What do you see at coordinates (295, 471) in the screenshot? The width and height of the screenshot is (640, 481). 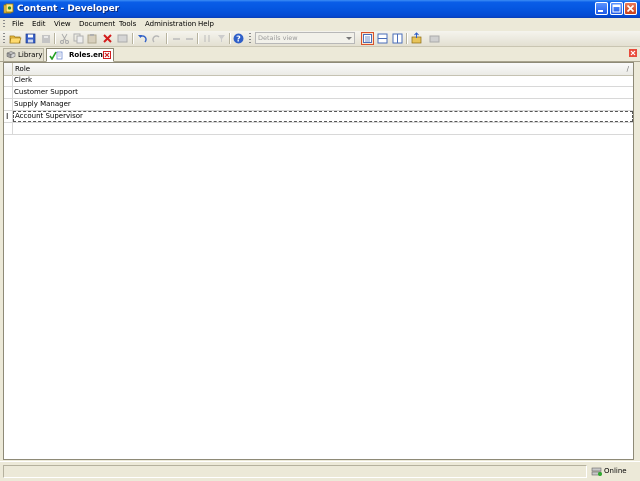 I see `status-message-pane` at bounding box center [295, 471].